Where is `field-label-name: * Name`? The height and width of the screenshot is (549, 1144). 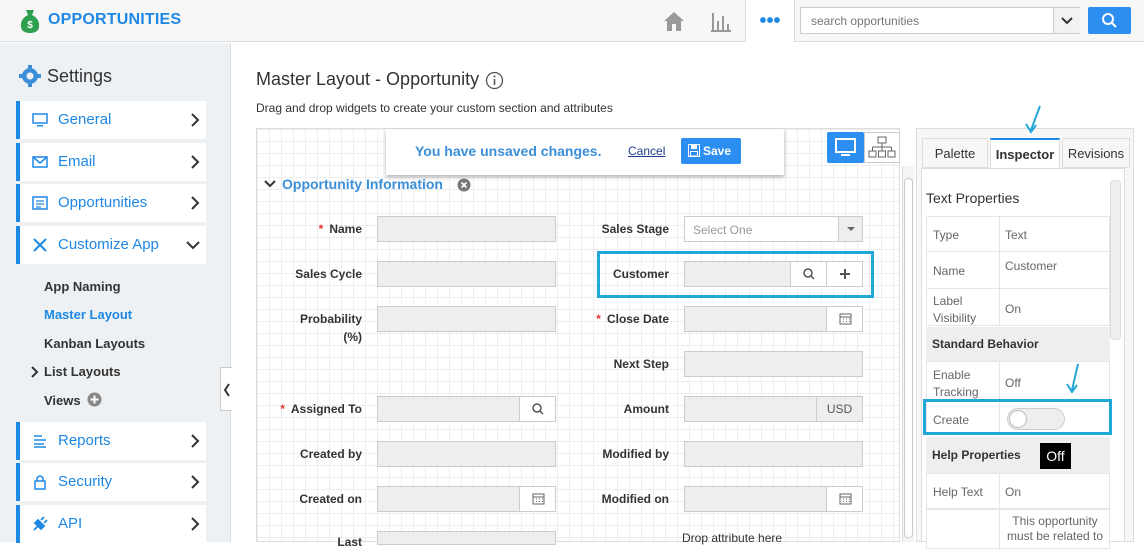
field-label-name: * Name is located at coordinates (340, 229).